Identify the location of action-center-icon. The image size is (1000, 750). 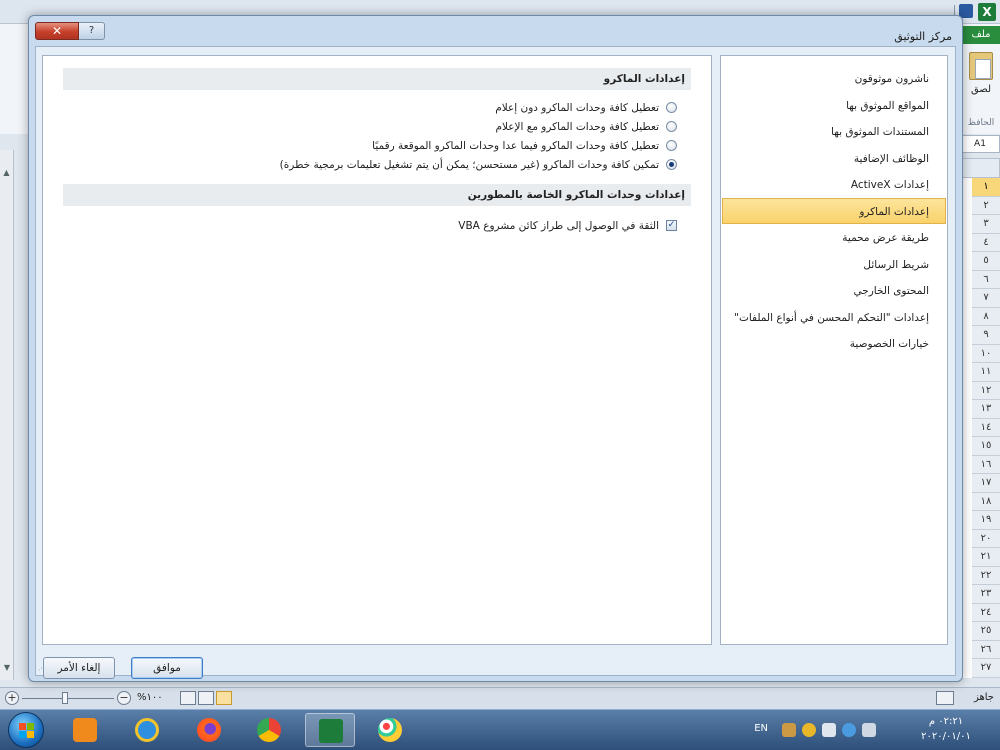
(849, 730).